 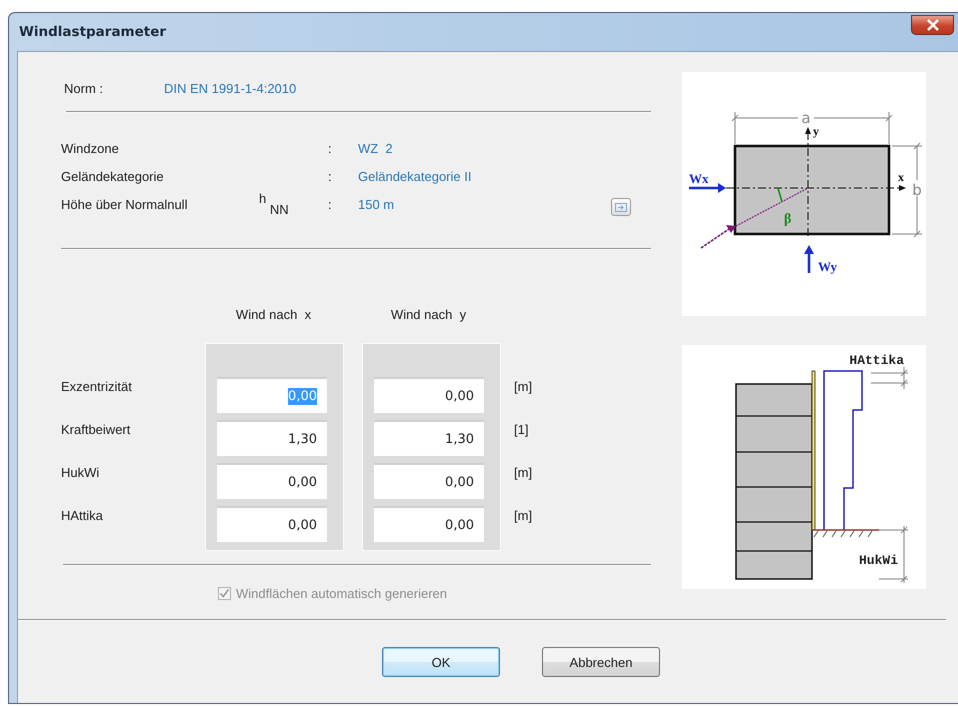 What do you see at coordinates (806, 118) in the screenshot?
I see `dimension-label: a` at bounding box center [806, 118].